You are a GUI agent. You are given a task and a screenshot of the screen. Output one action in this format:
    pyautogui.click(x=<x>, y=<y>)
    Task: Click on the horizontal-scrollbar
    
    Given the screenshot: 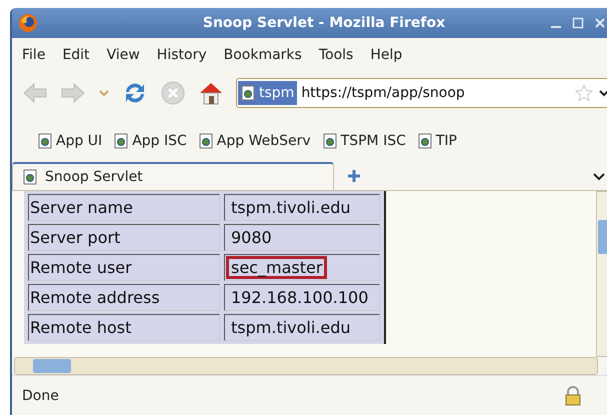 What is the action you would take?
    pyautogui.click(x=306, y=366)
    